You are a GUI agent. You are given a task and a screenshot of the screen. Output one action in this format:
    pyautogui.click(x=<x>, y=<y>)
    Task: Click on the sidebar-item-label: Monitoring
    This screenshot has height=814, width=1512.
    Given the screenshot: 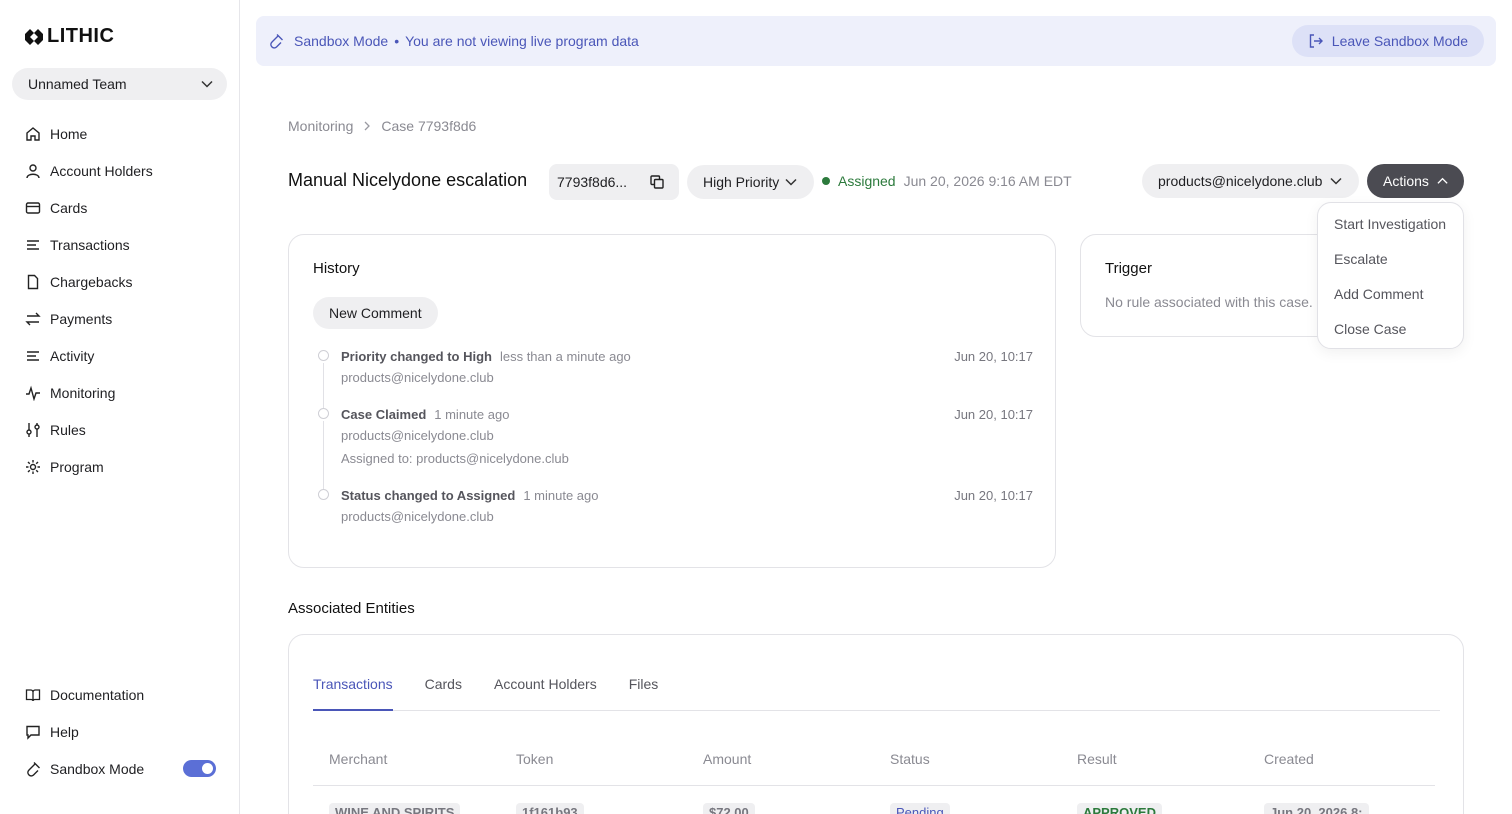 What is the action you would take?
    pyautogui.click(x=83, y=392)
    